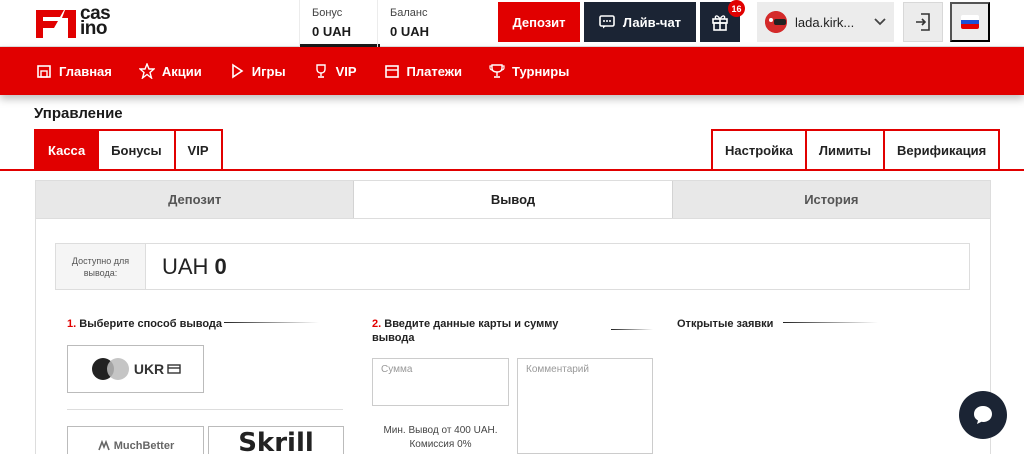  Describe the element at coordinates (377, 324) in the screenshot. I see `step2-number: 2.` at that location.